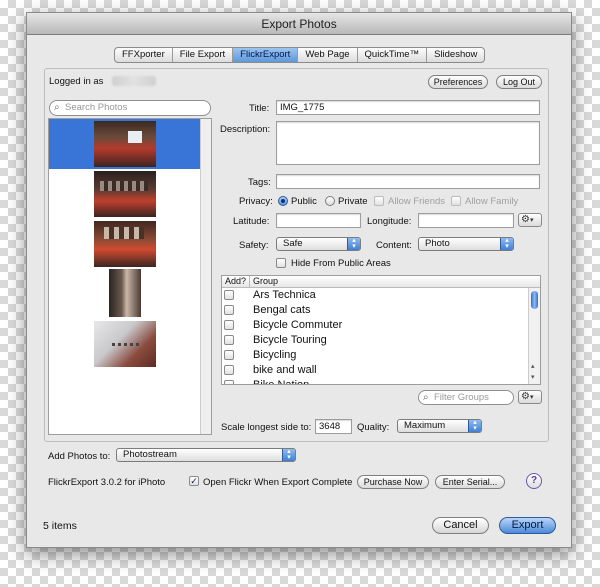 This screenshot has height=587, width=600. I want to click on groups-scrollbar-thumb, so click(534, 300).